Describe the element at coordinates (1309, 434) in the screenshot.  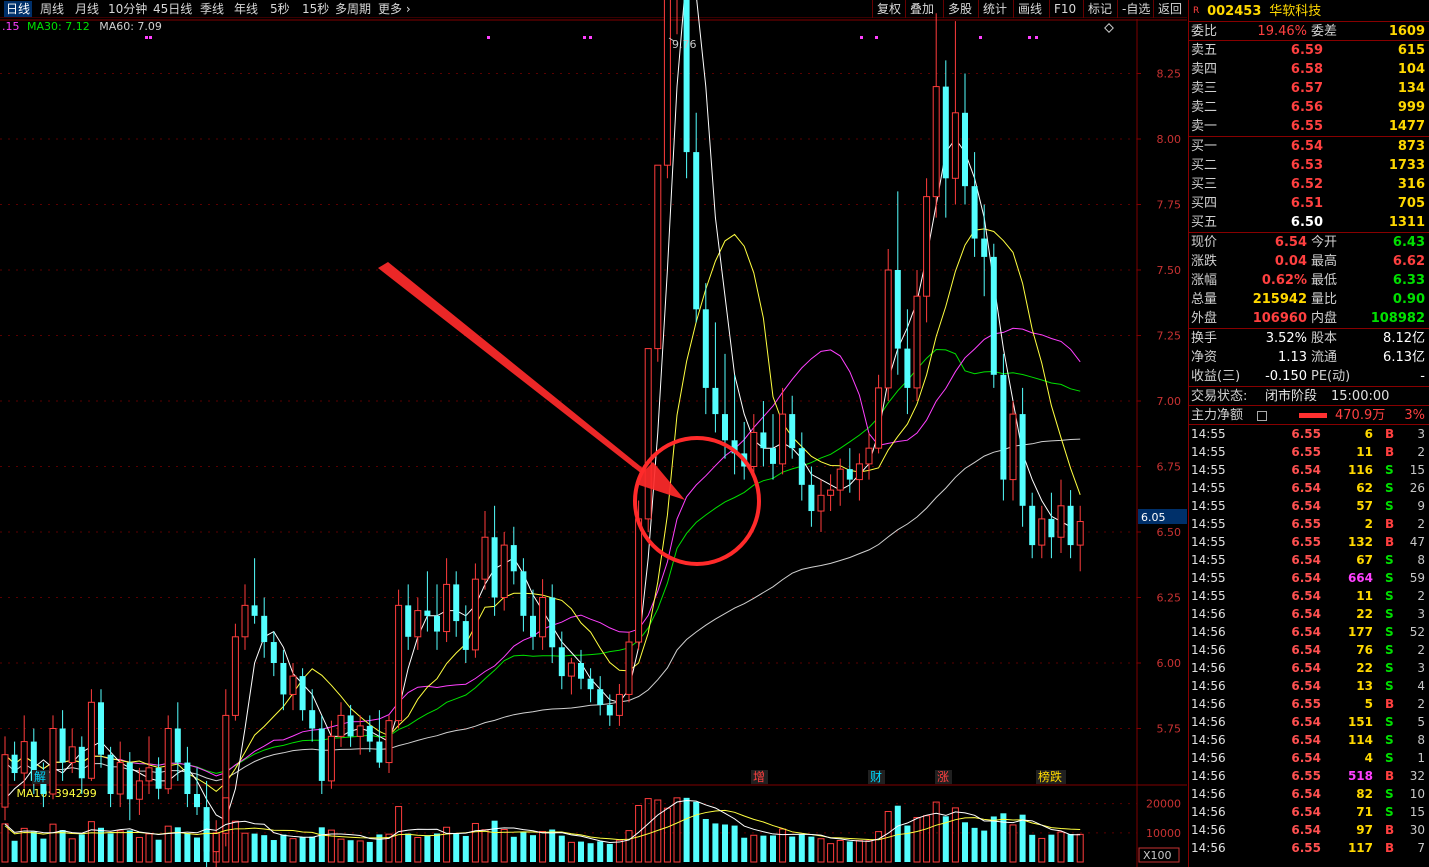
I see `trade-row: 14:55 6.55 6 B 3` at that location.